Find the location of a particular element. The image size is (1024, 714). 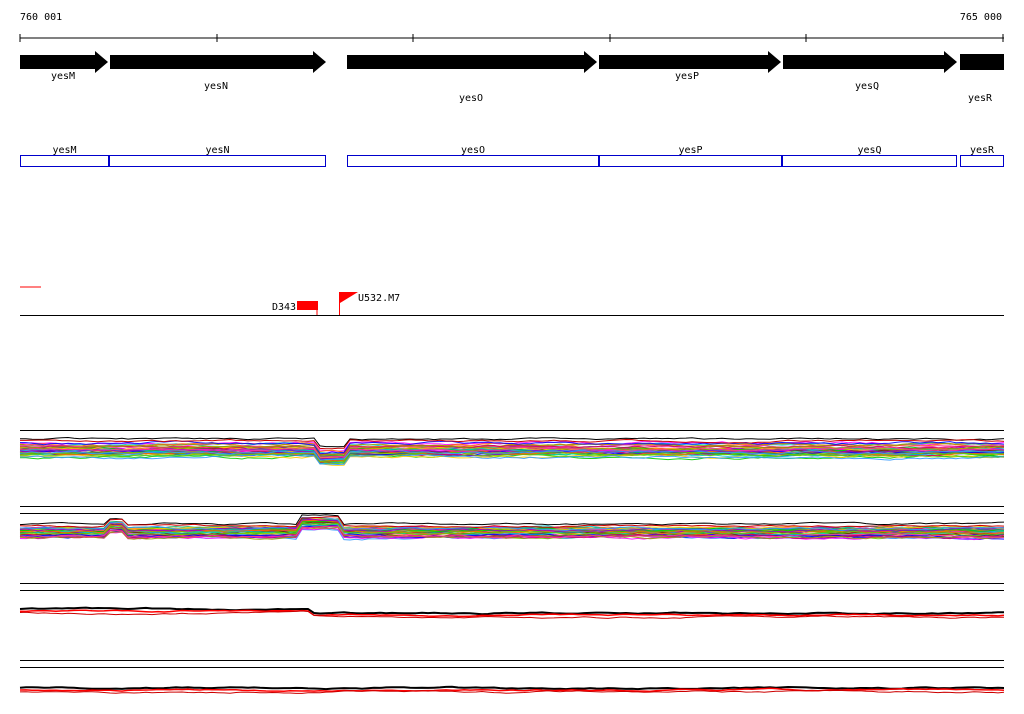

feature-label: U532.M7 is located at coordinates (379, 298).